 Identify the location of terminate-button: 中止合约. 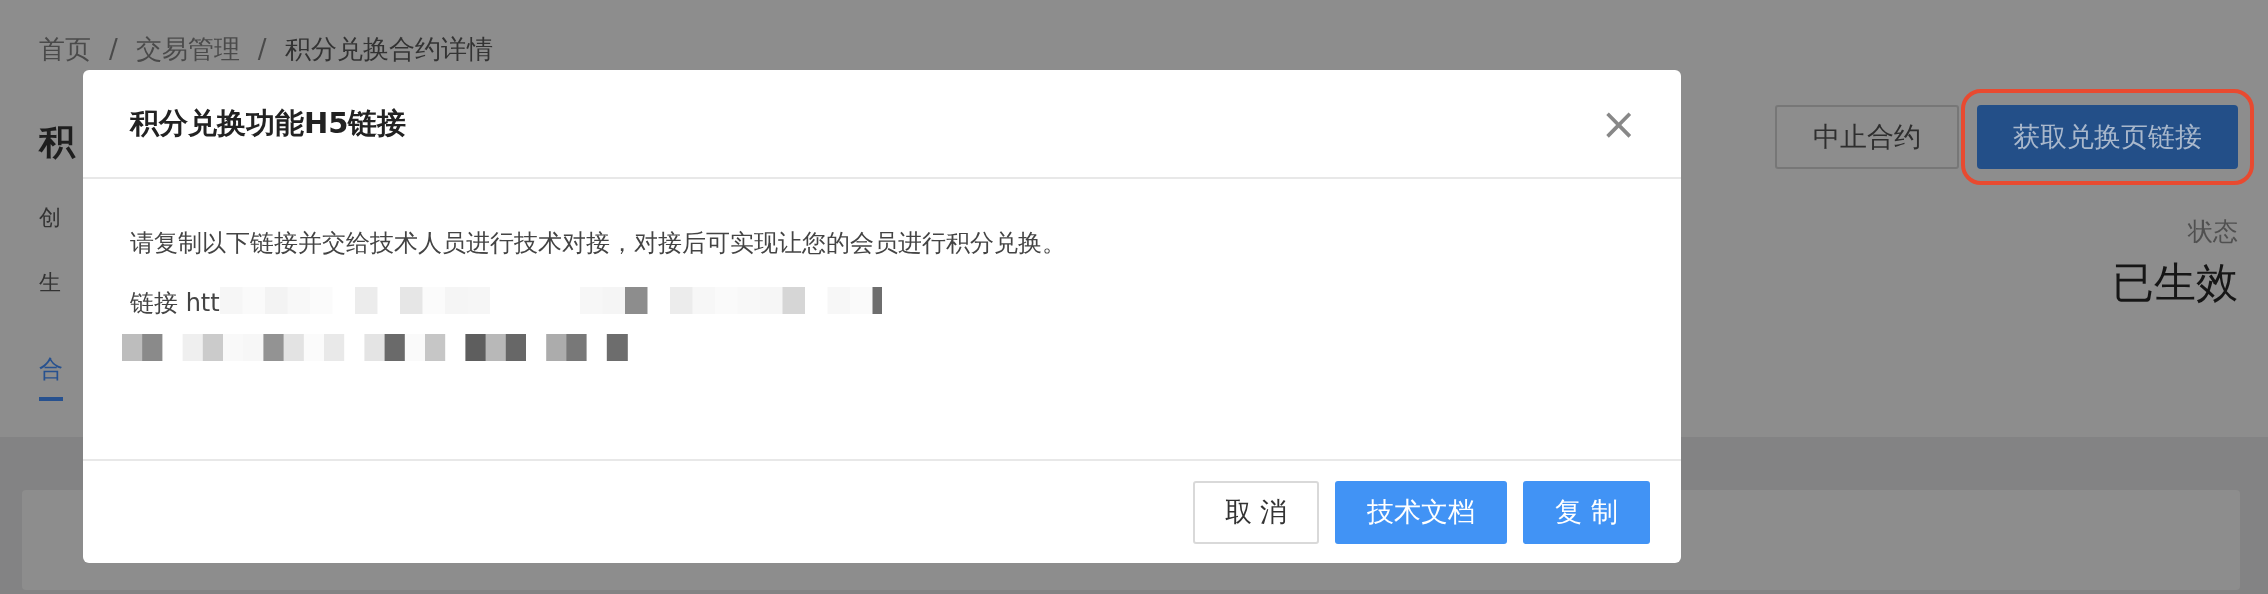
(1867, 137).